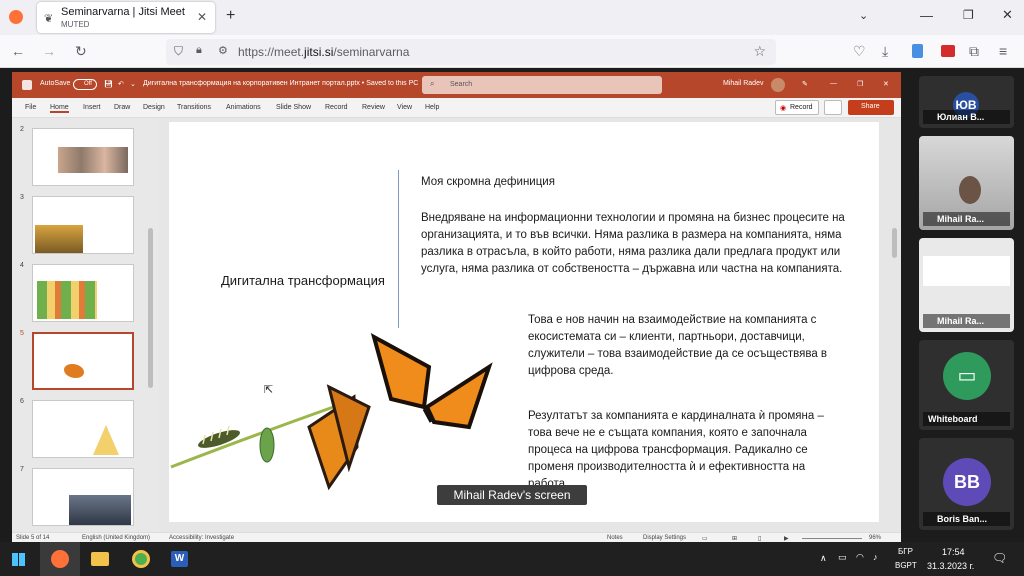  Describe the element at coordinates (823, 558) in the screenshot. I see `tray-arrow-icon: ∧` at that location.